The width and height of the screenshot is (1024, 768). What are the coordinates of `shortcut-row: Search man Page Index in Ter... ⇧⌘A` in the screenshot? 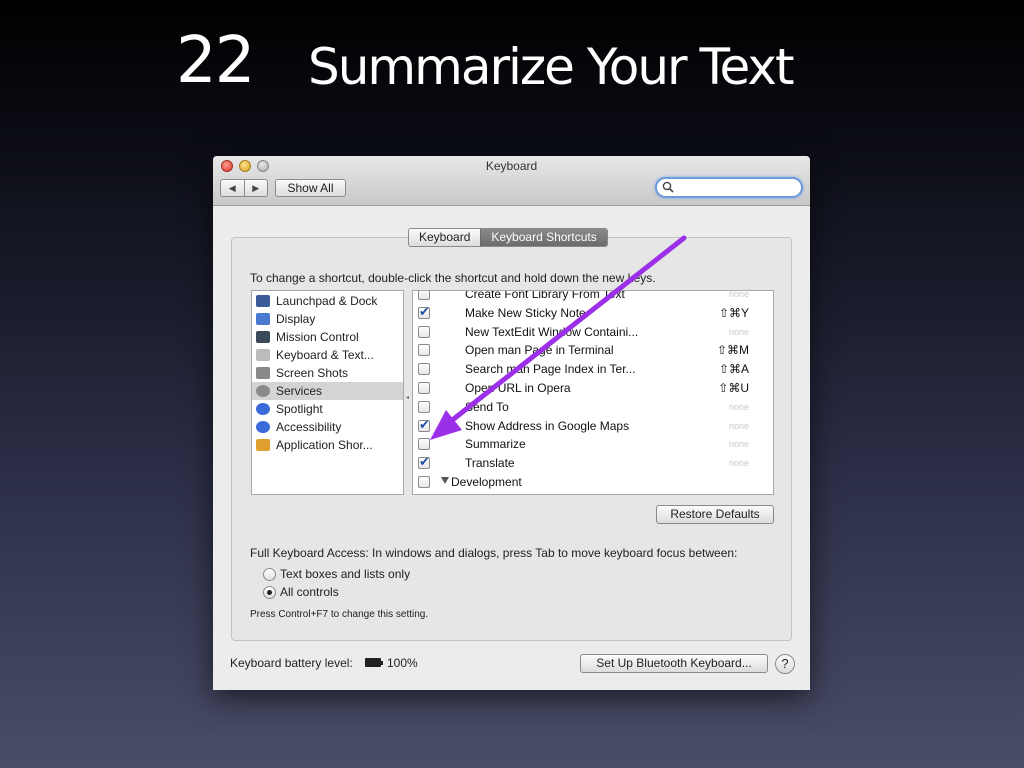 It's located at (593, 369).